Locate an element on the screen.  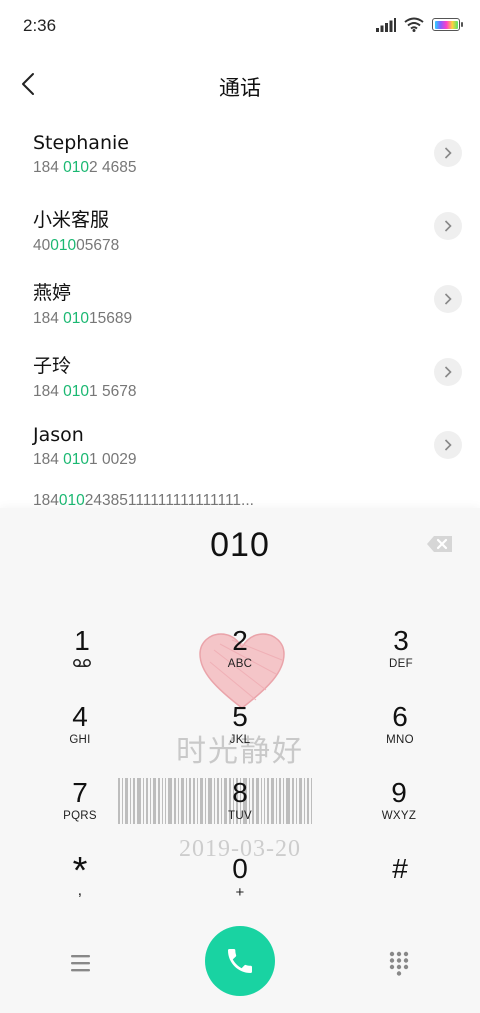
menu-icon is located at coordinates (80, 963).